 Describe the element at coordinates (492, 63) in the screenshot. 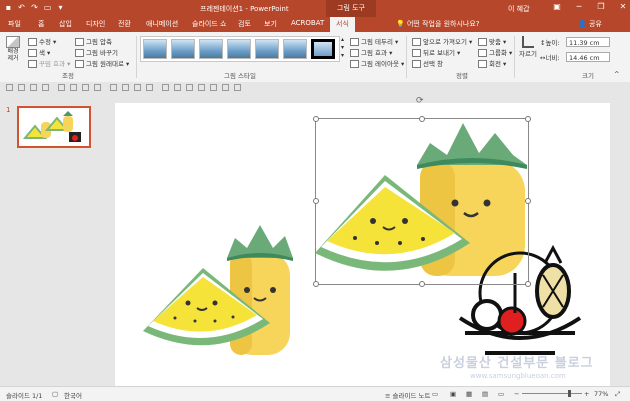

I see `rotate-button: 회전 ▾` at that location.